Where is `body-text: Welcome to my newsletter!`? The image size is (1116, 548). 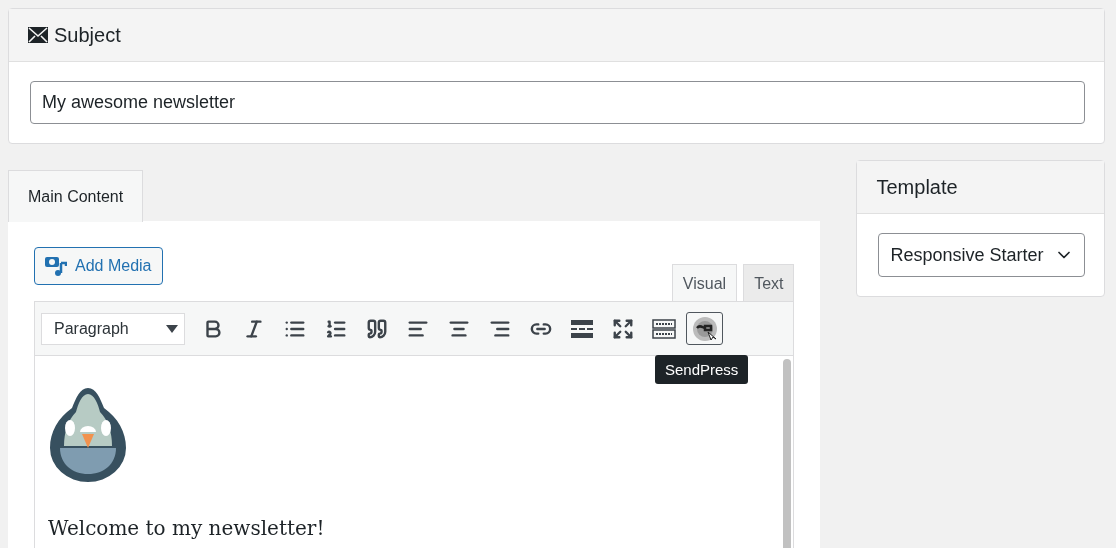 body-text: Welcome to my newsletter! is located at coordinates (187, 528).